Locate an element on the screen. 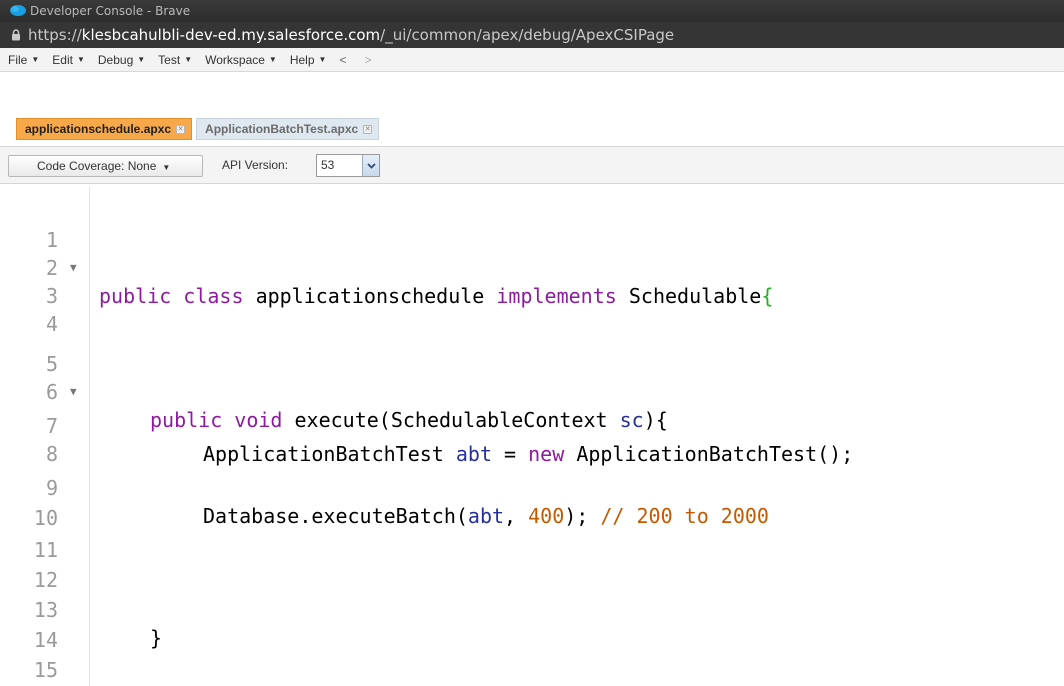  api-version-label: API Version: is located at coordinates (255, 165).